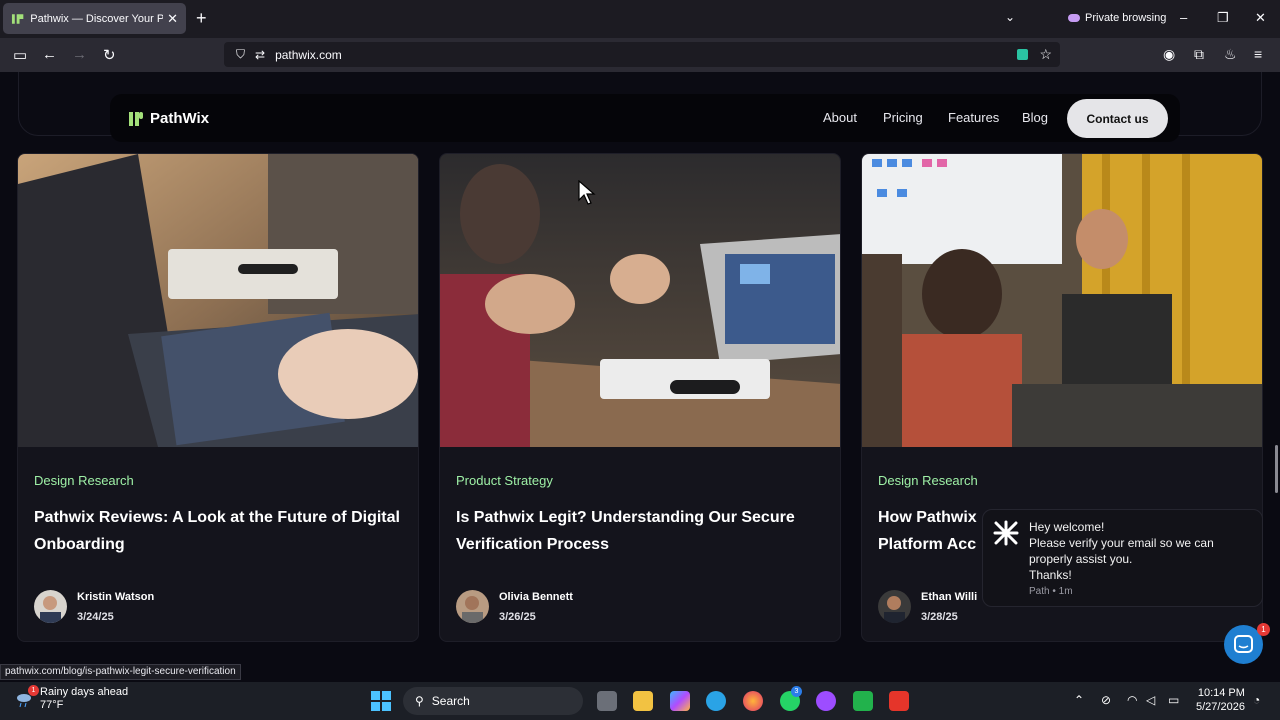  Describe the element at coordinates (1062, 300) in the screenshot. I see `card-image-team-meeting` at that location.